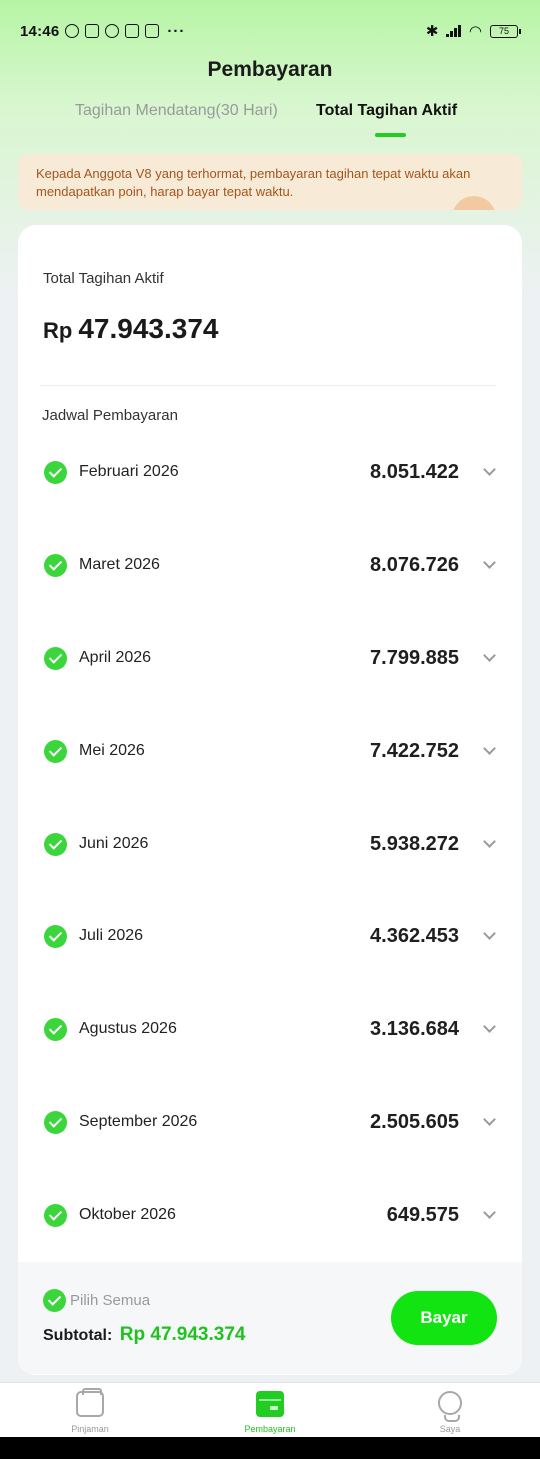  I want to click on row-month: Oktober 2026, so click(127, 1215).